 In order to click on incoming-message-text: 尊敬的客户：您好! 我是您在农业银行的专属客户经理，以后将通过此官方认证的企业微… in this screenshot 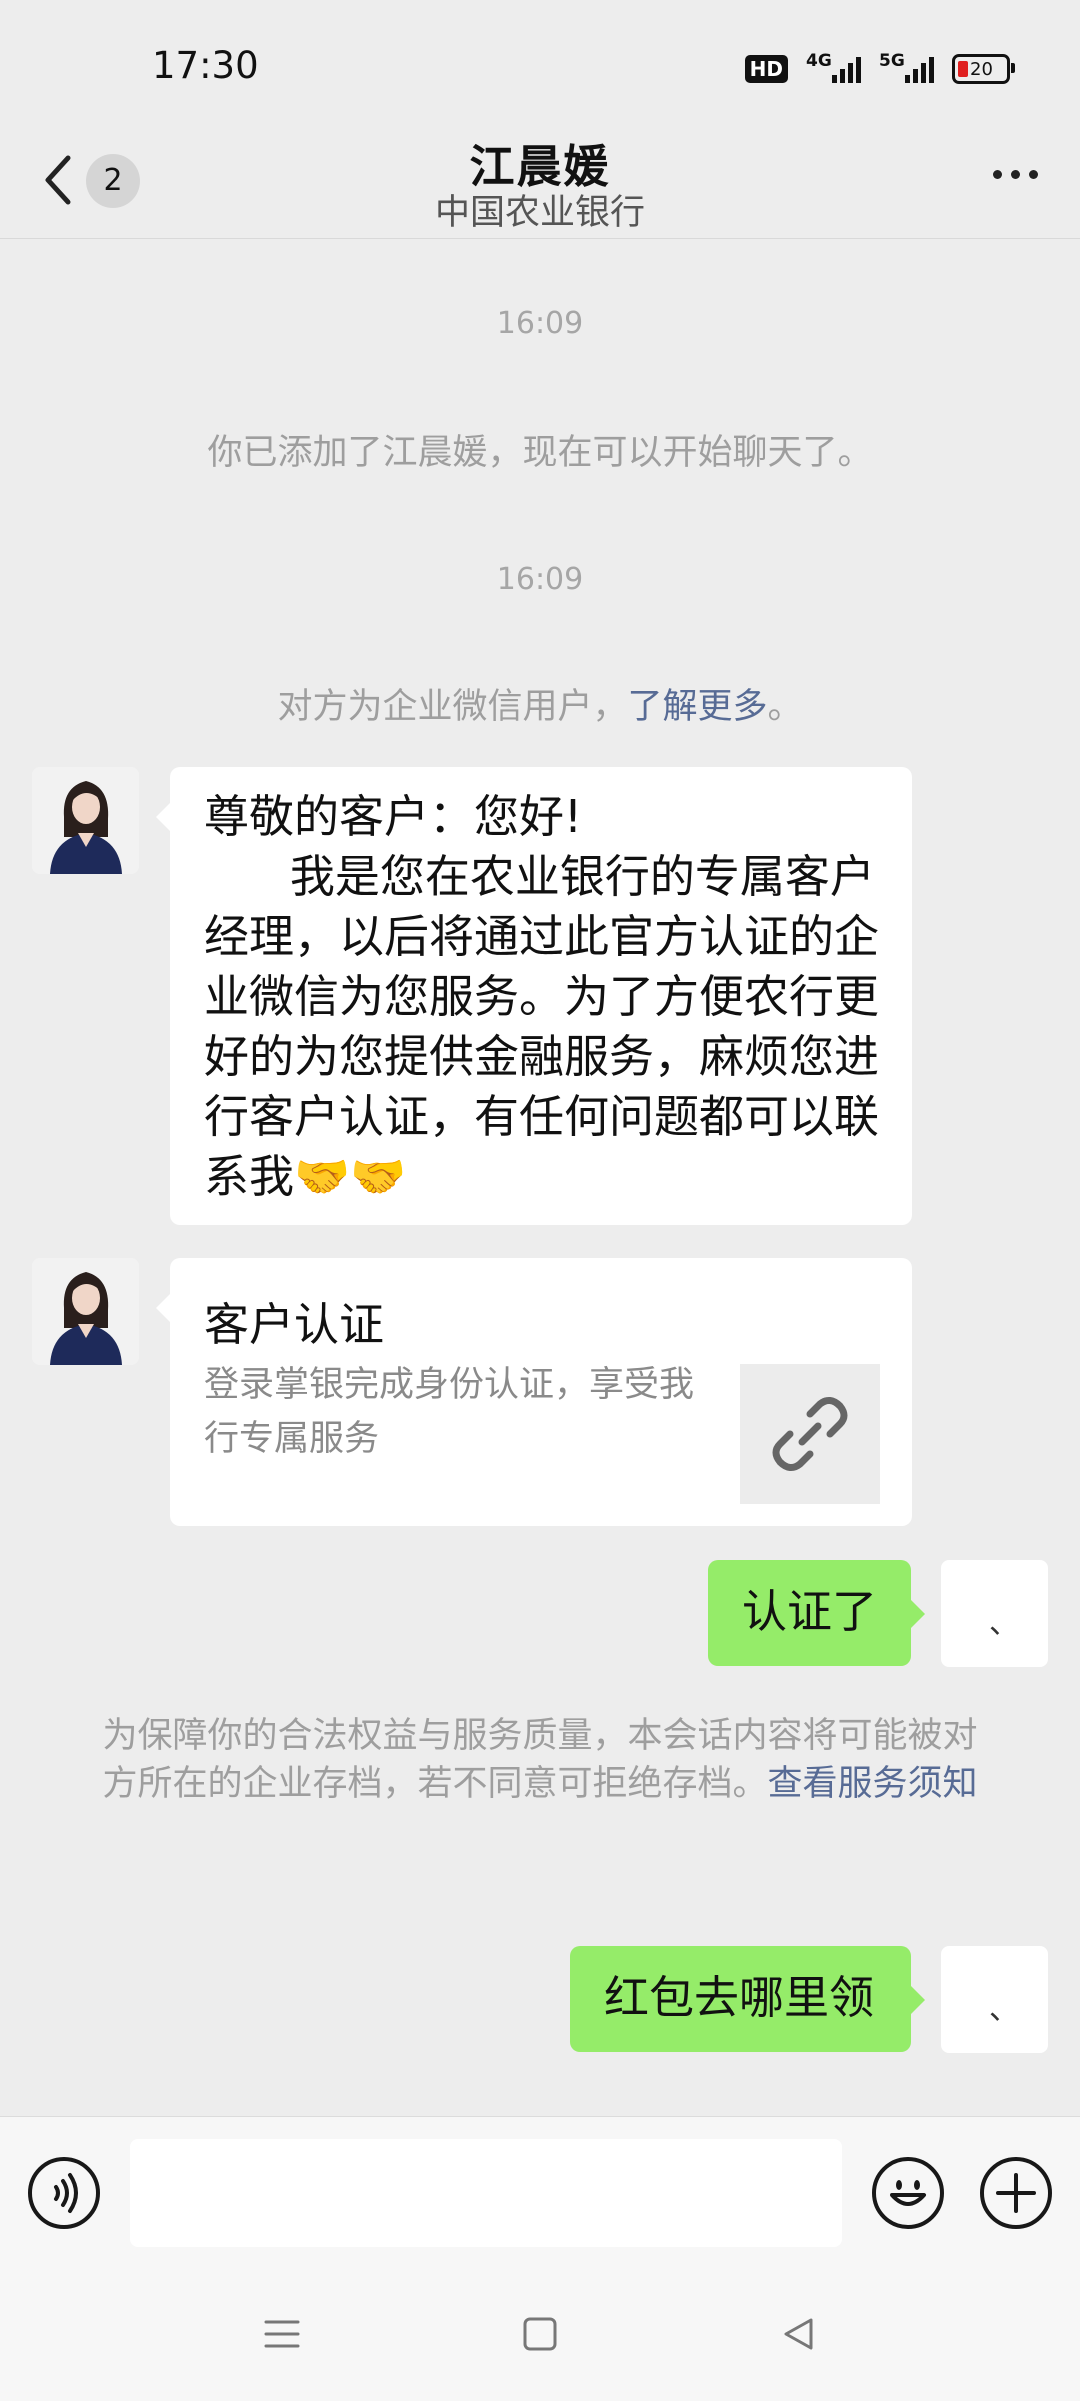, I will do `click(542, 996)`.